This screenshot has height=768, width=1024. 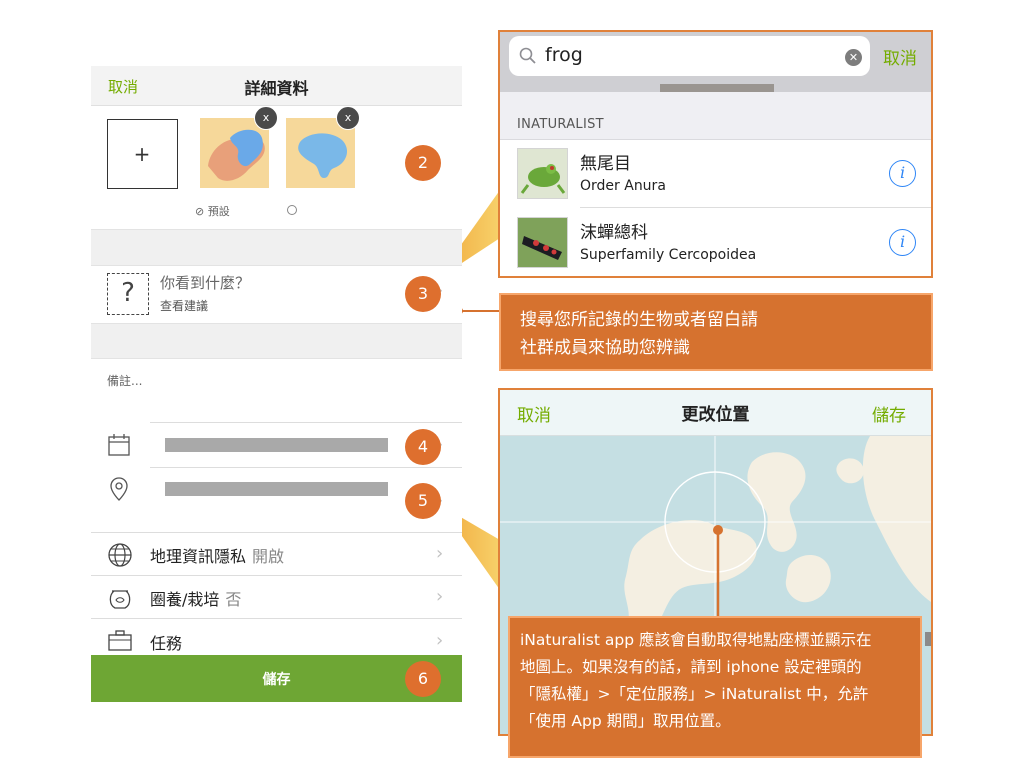 I want to click on clear-icon: ✕, so click(x=853, y=57).